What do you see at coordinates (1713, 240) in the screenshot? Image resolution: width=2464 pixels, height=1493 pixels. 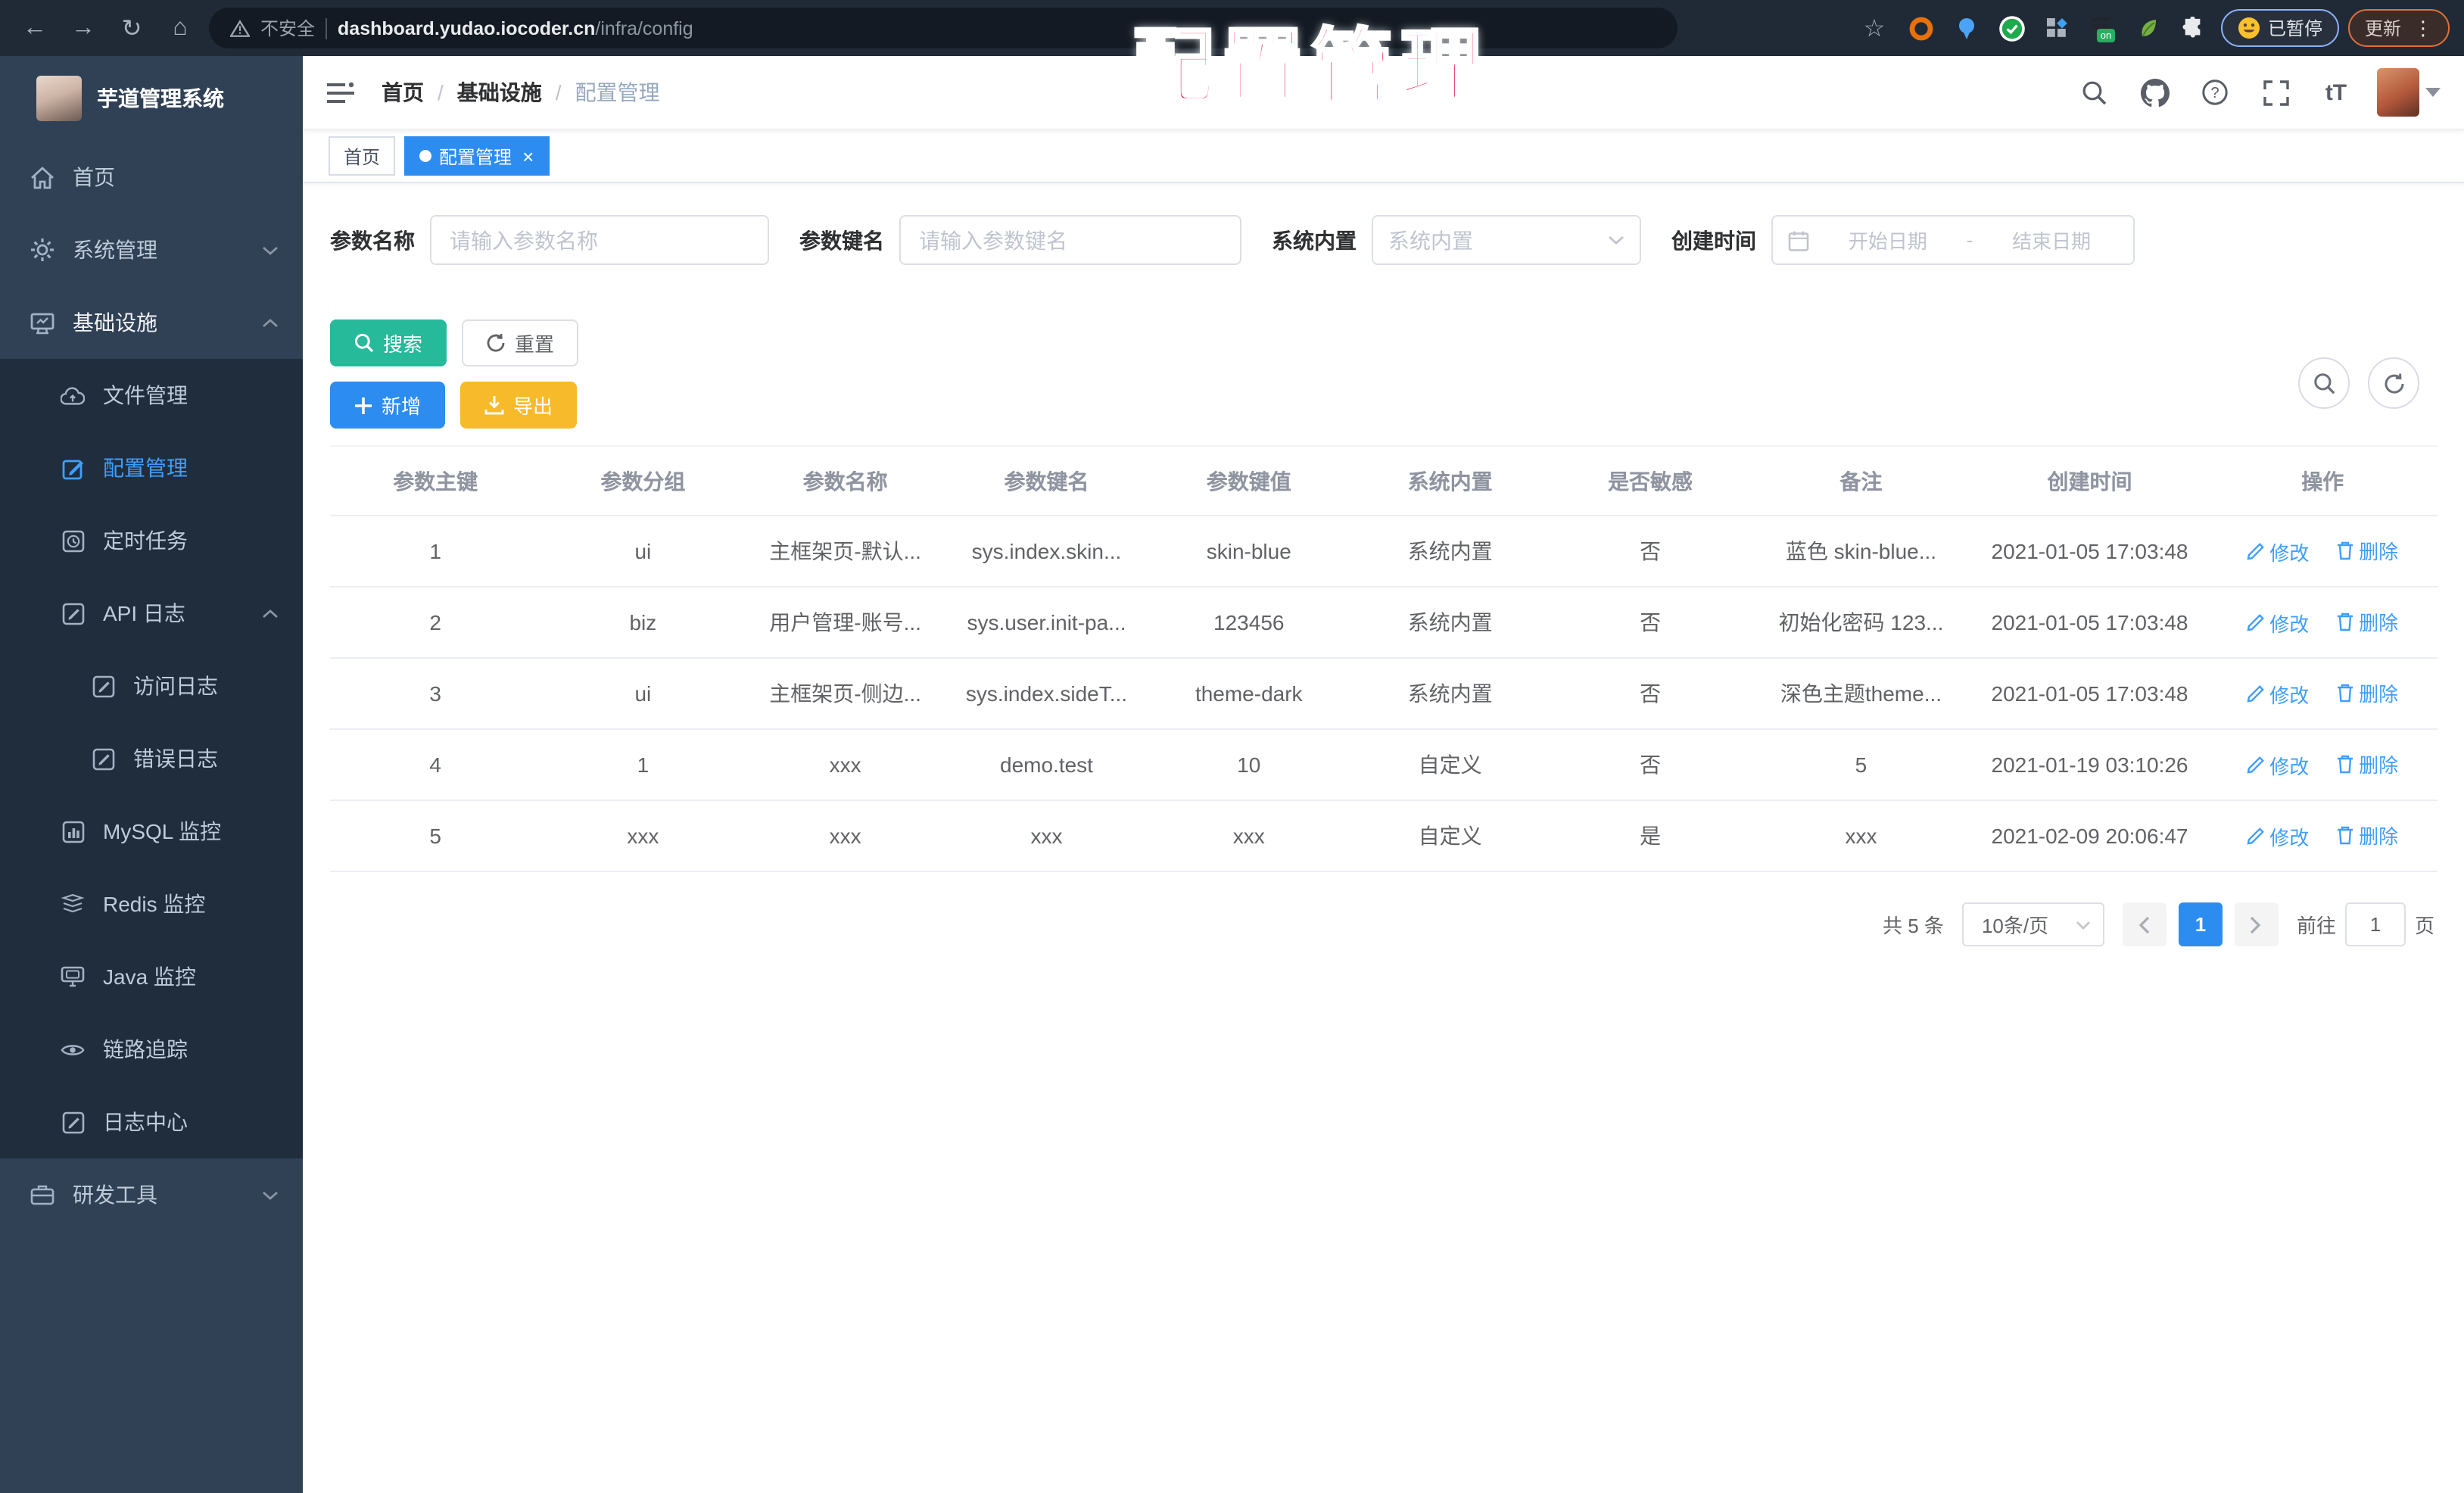 I see `create-time-label: 创建时间` at bounding box center [1713, 240].